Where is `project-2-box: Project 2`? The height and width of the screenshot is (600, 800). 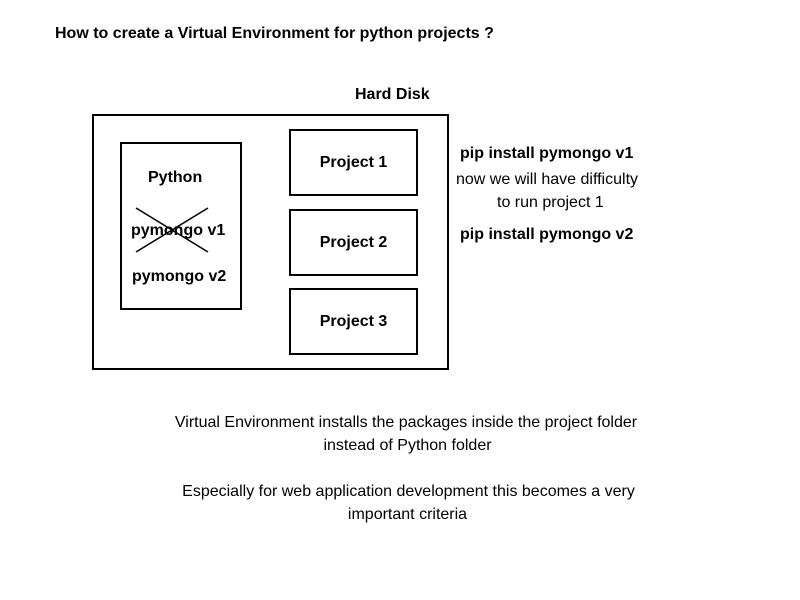
project-2-box: Project 2 is located at coordinates (353, 242).